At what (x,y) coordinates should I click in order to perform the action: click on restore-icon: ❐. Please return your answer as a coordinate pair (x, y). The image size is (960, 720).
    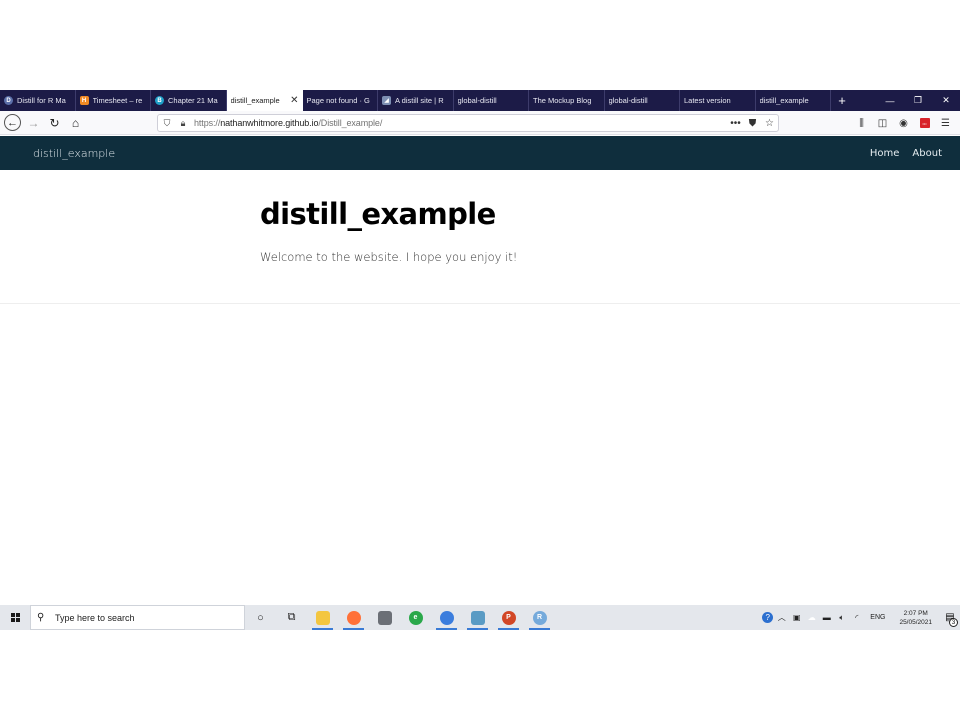
    Looking at the image, I should click on (918, 100).